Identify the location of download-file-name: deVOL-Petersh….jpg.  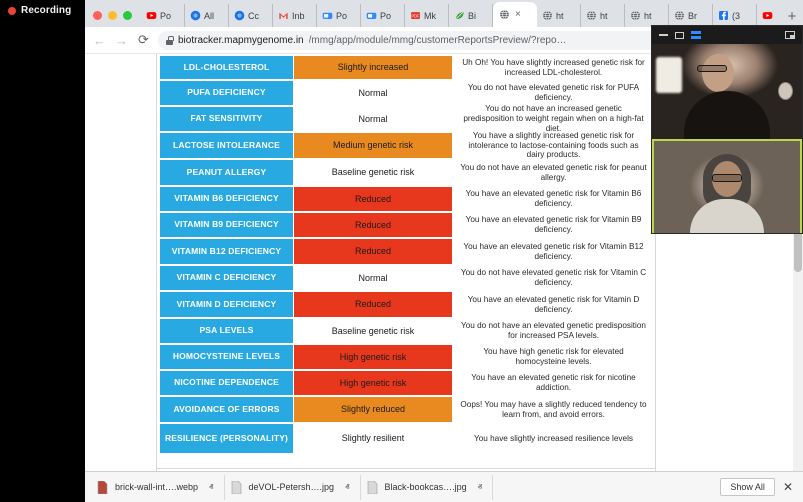
(291, 487).